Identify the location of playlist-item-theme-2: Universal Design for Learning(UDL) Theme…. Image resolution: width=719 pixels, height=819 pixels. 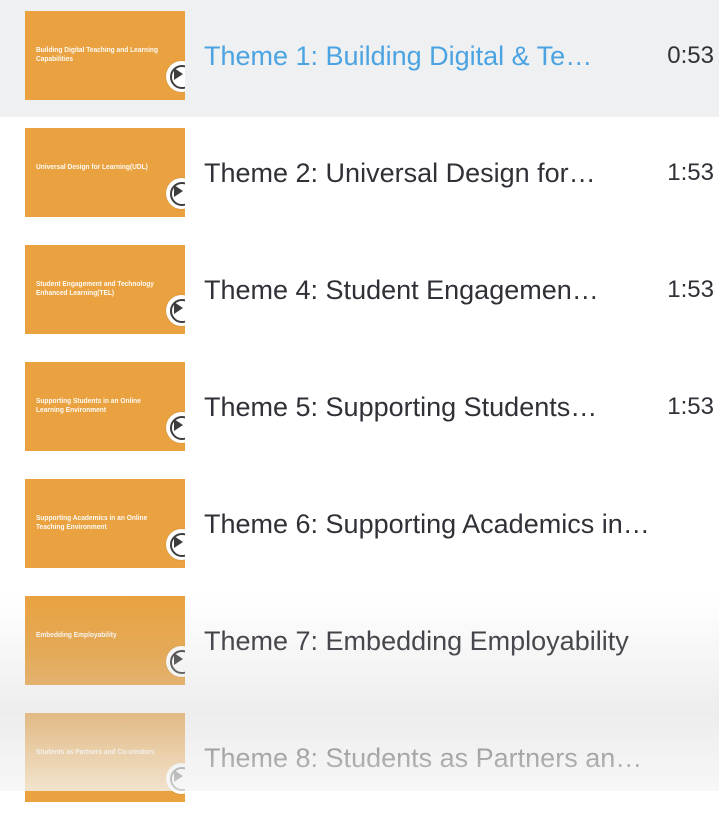
(359, 175).